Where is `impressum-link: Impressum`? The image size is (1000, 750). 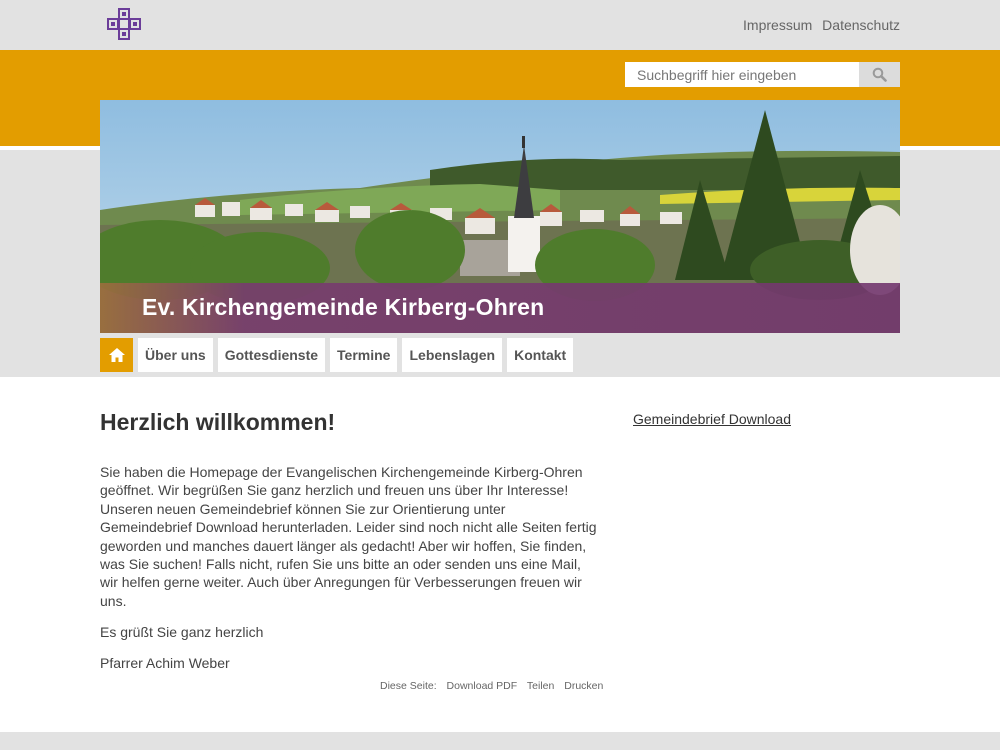
impressum-link: Impressum is located at coordinates (777, 25).